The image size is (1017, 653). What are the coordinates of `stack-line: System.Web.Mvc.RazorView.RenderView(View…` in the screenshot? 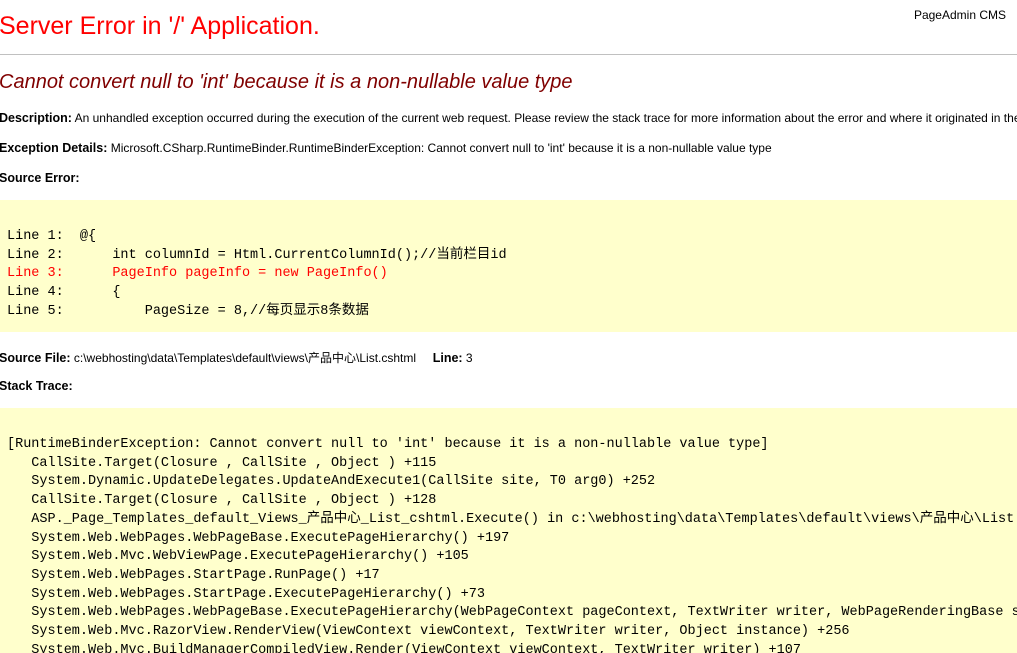 It's located at (428, 632).